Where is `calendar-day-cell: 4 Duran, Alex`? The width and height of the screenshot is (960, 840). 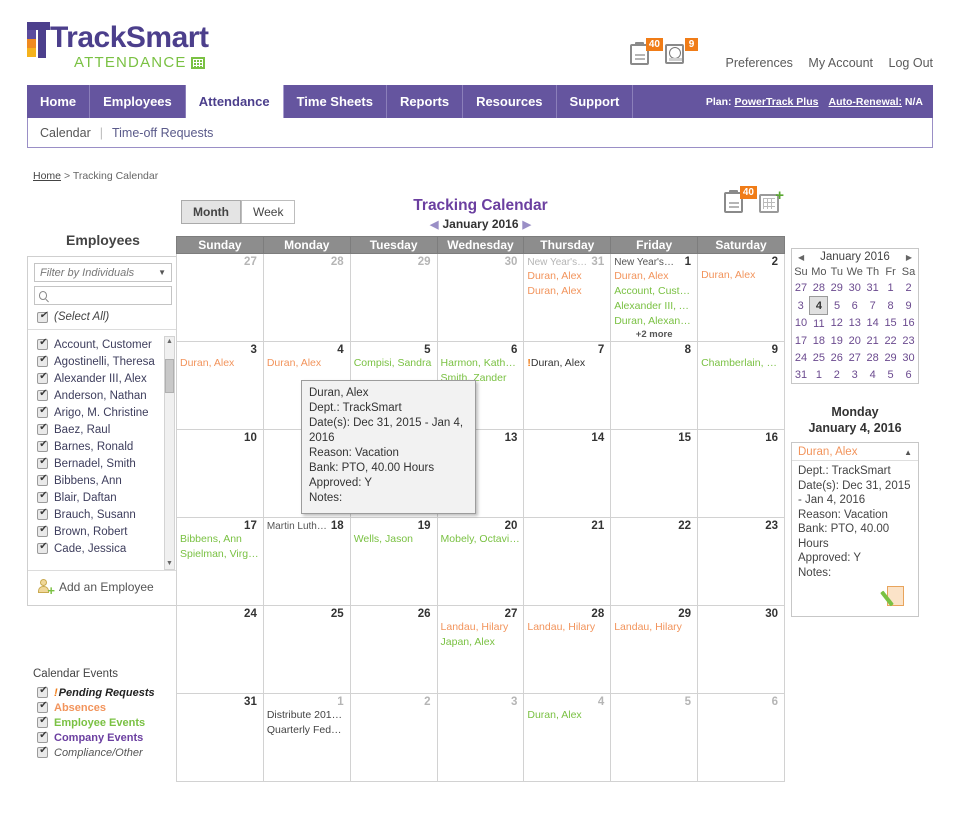
calendar-day-cell: 4 Duran, Alex is located at coordinates (567, 737).